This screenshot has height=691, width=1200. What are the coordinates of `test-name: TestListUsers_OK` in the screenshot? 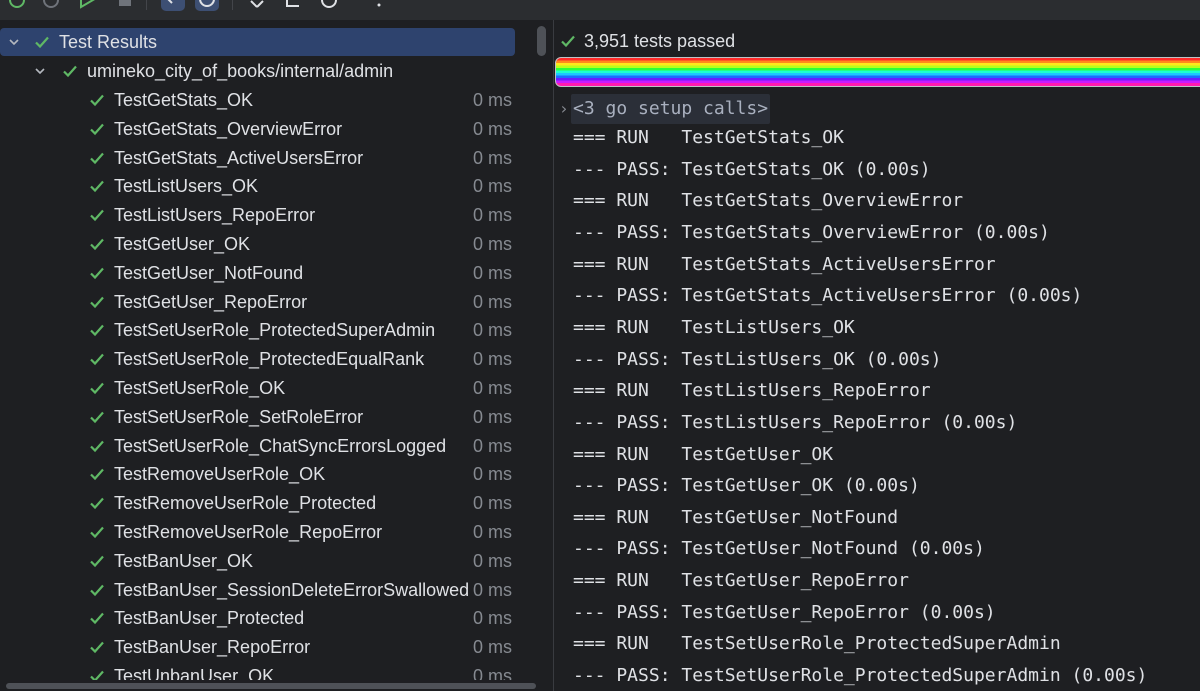 It's located at (186, 186).